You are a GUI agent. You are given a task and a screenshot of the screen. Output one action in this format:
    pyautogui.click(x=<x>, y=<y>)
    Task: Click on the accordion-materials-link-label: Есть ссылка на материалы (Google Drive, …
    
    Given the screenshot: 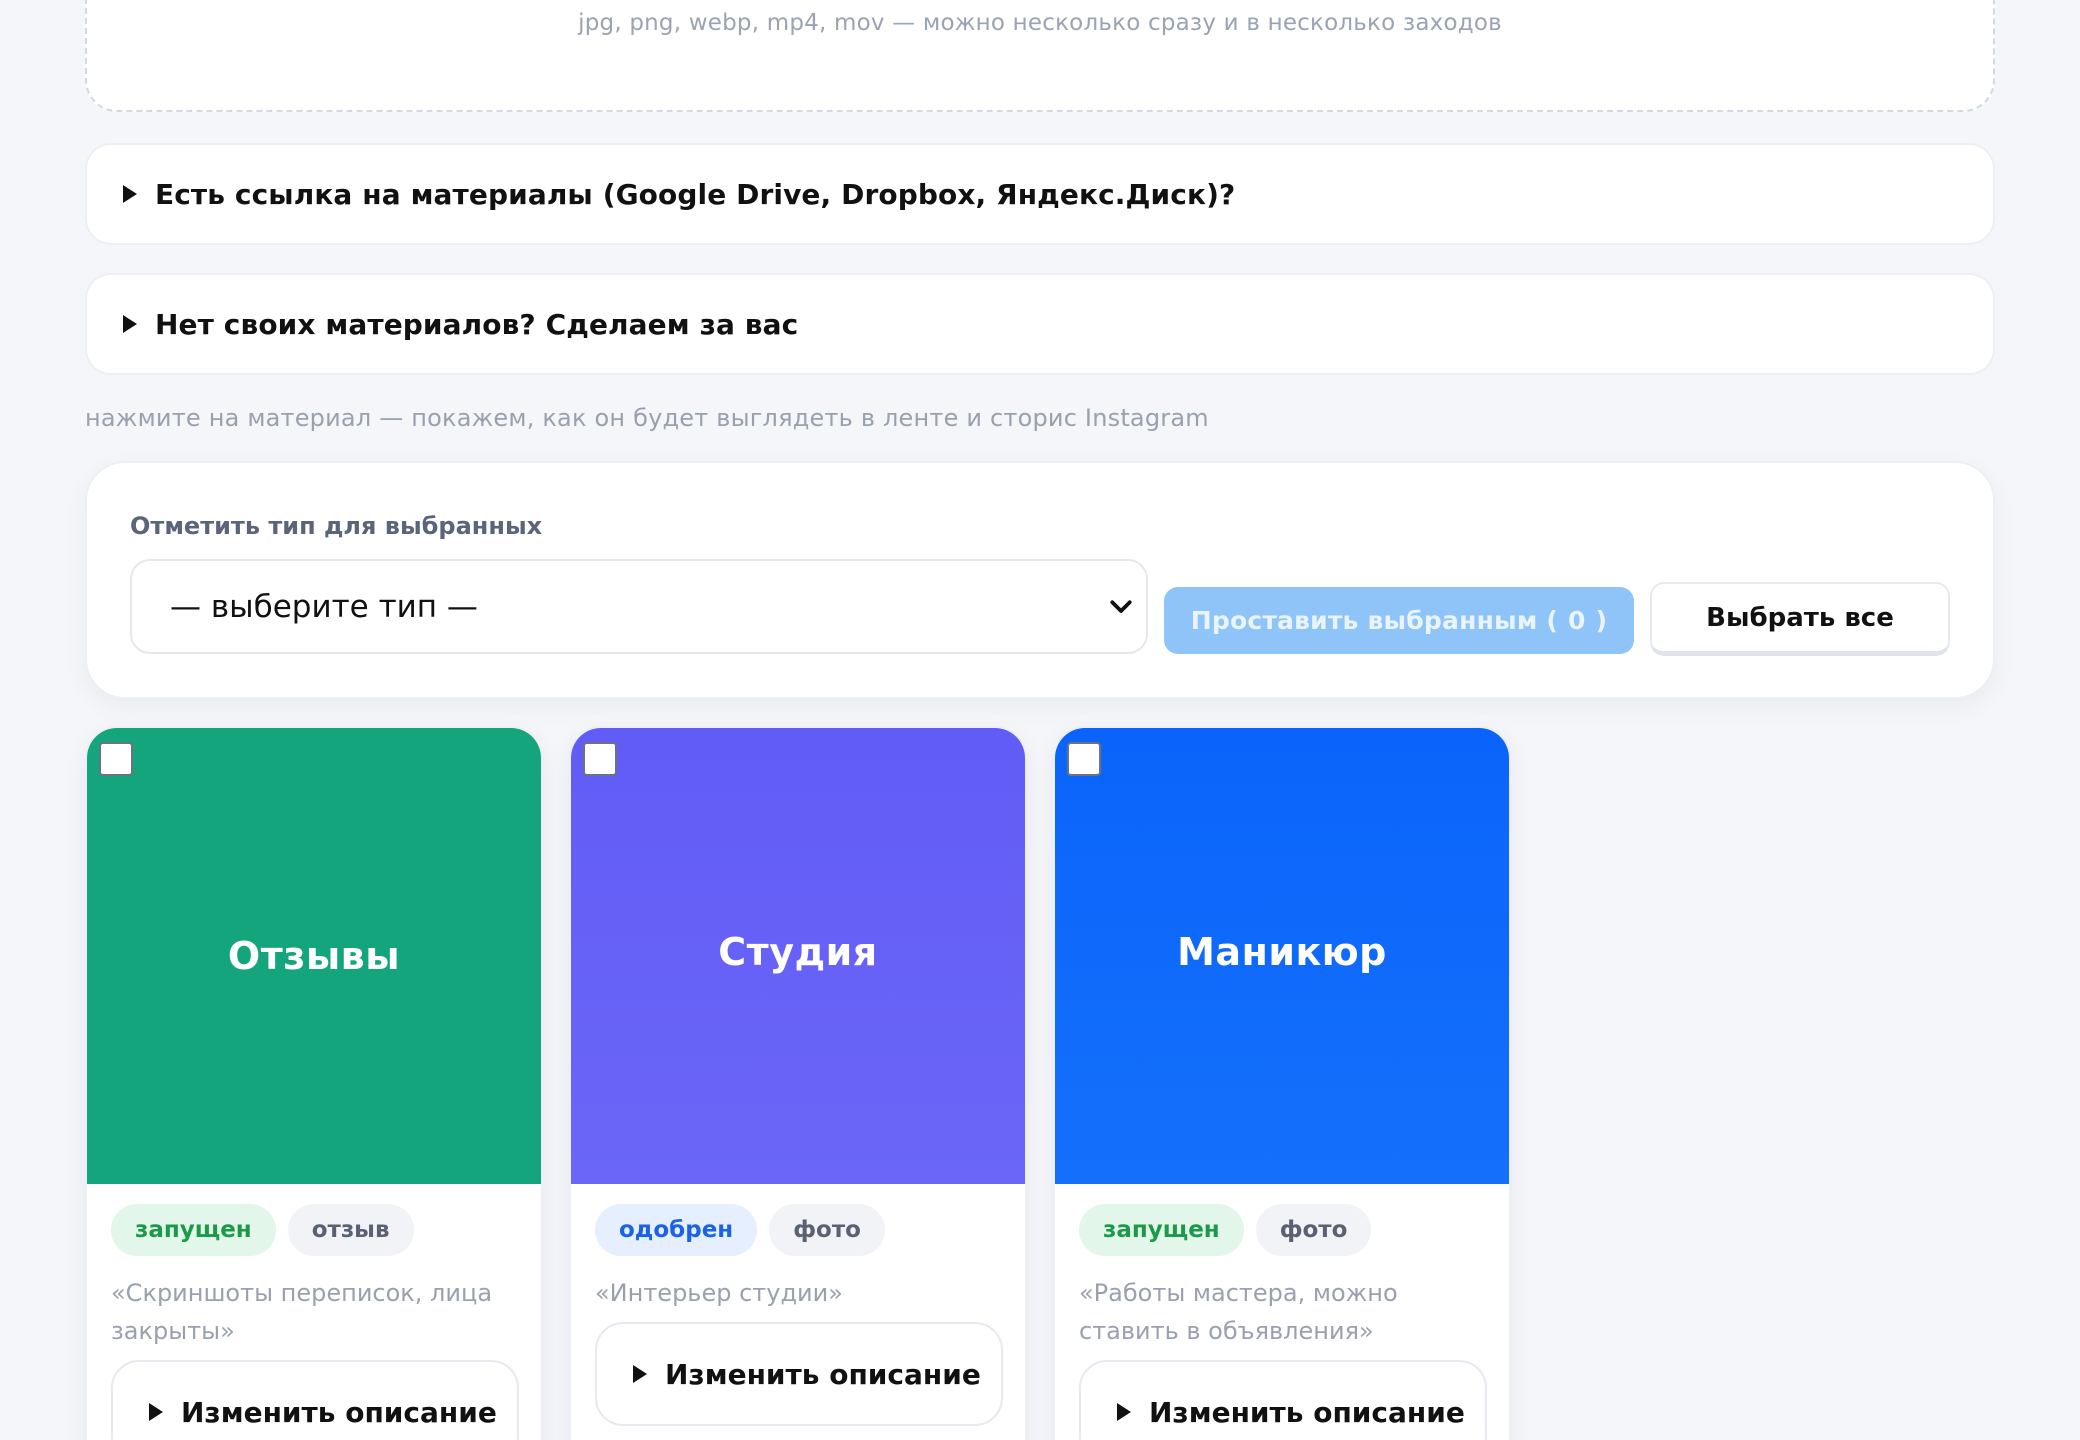 What is the action you would take?
    pyautogui.click(x=695, y=194)
    